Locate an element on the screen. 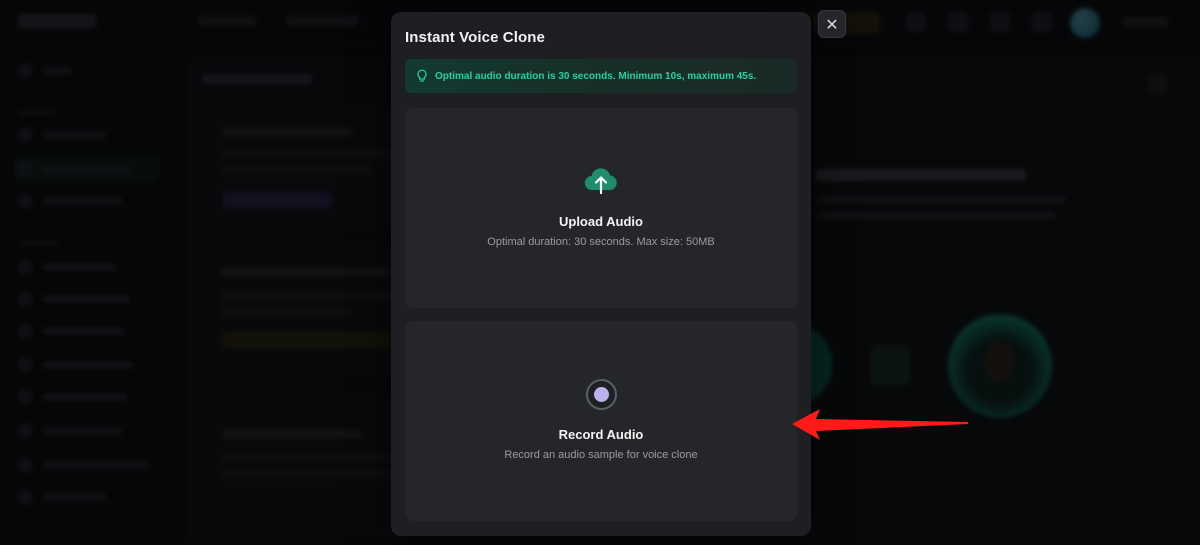 This screenshot has width=1200, height=545. record-icon is located at coordinates (601, 394).